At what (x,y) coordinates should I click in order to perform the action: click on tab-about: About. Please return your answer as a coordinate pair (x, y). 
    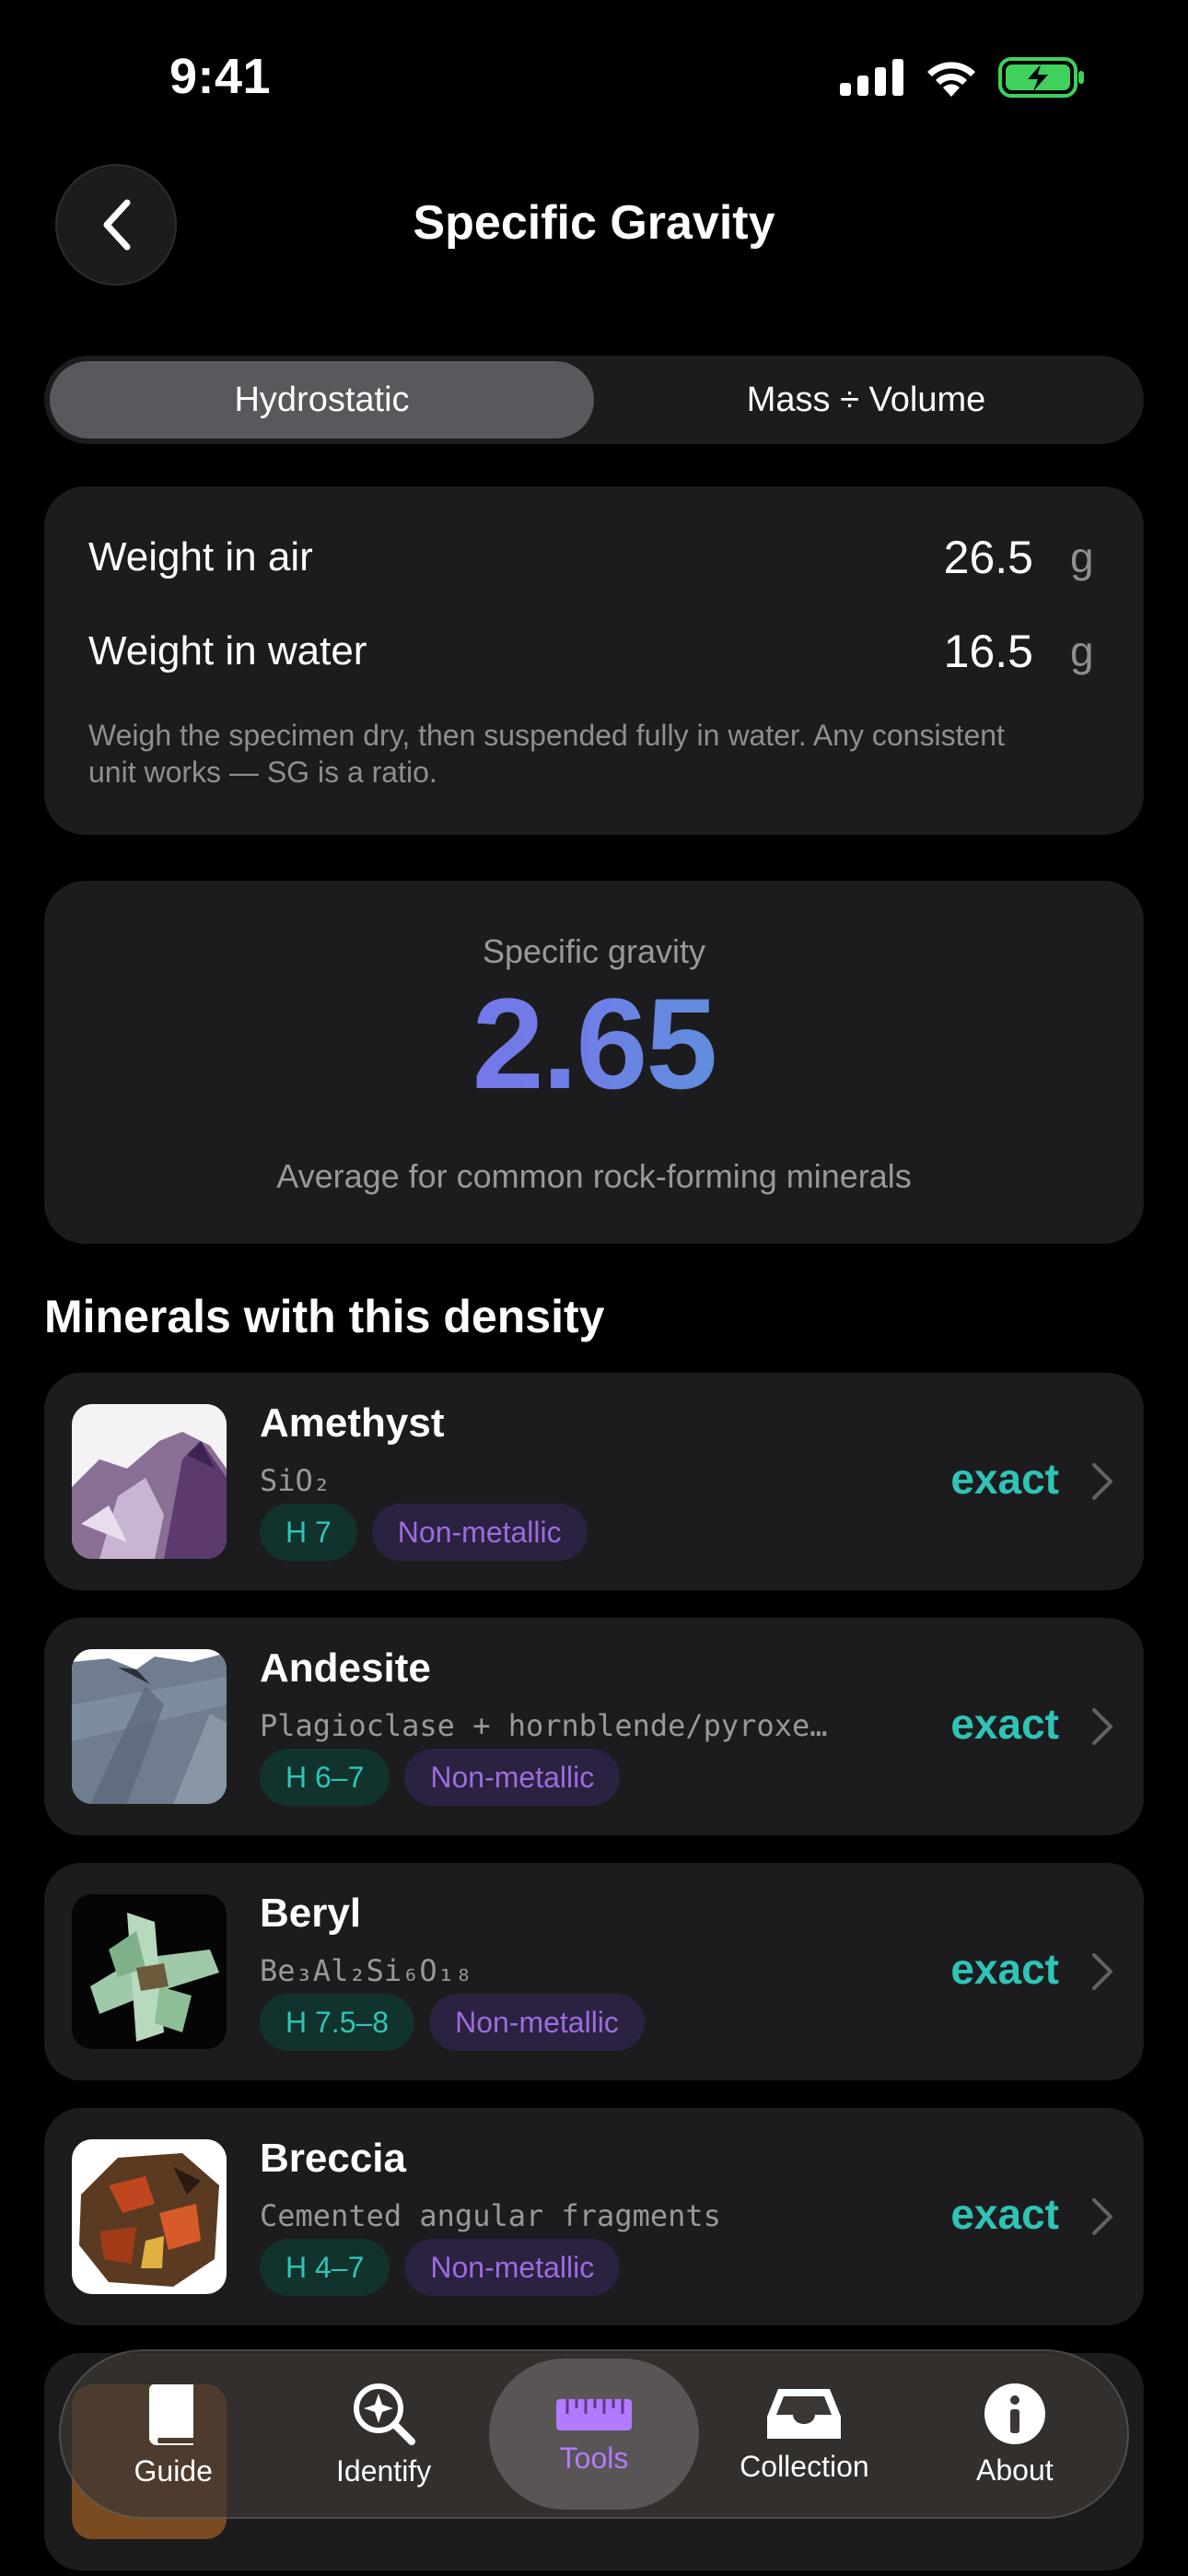
    Looking at the image, I should click on (1015, 2434).